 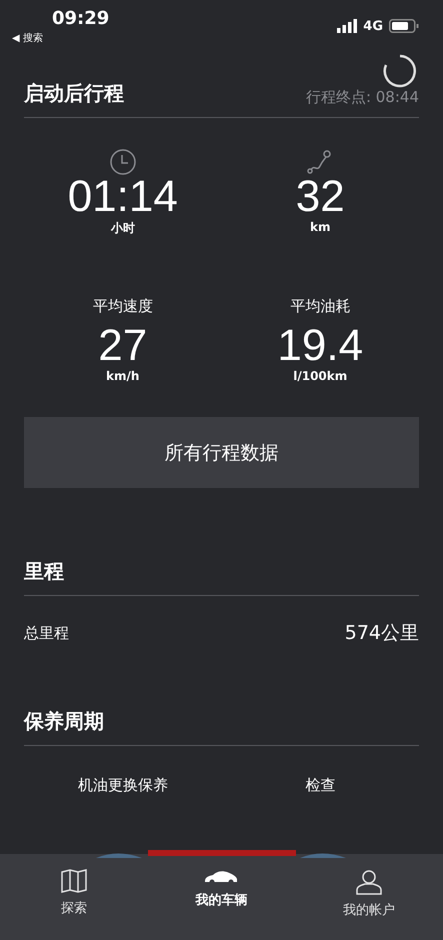 I want to click on maintenance-label: 检查, so click(x=320, y=785).